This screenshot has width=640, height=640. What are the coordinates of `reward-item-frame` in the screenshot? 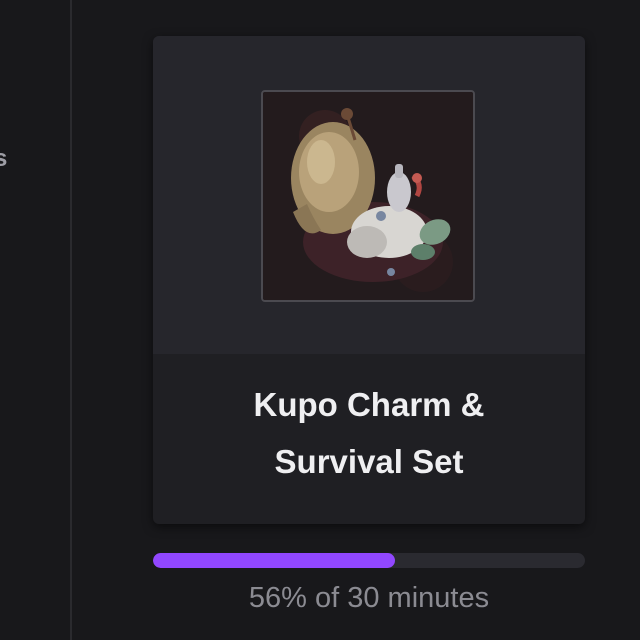 It's located at (368, 196).